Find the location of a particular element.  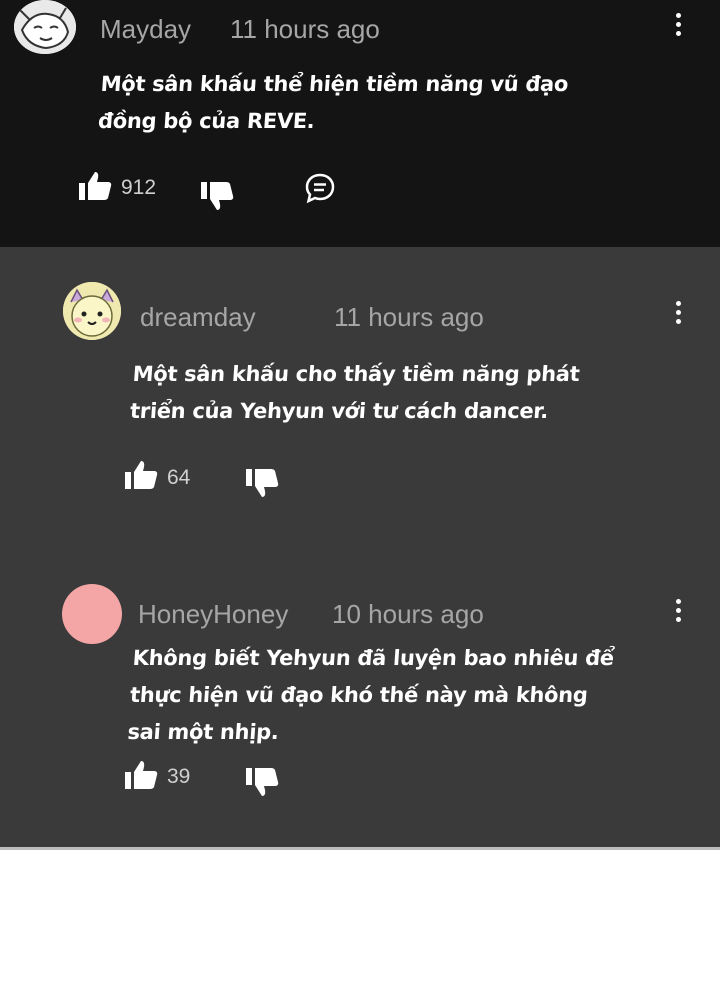

like-count: 39 is located at coordinates (179, 776).